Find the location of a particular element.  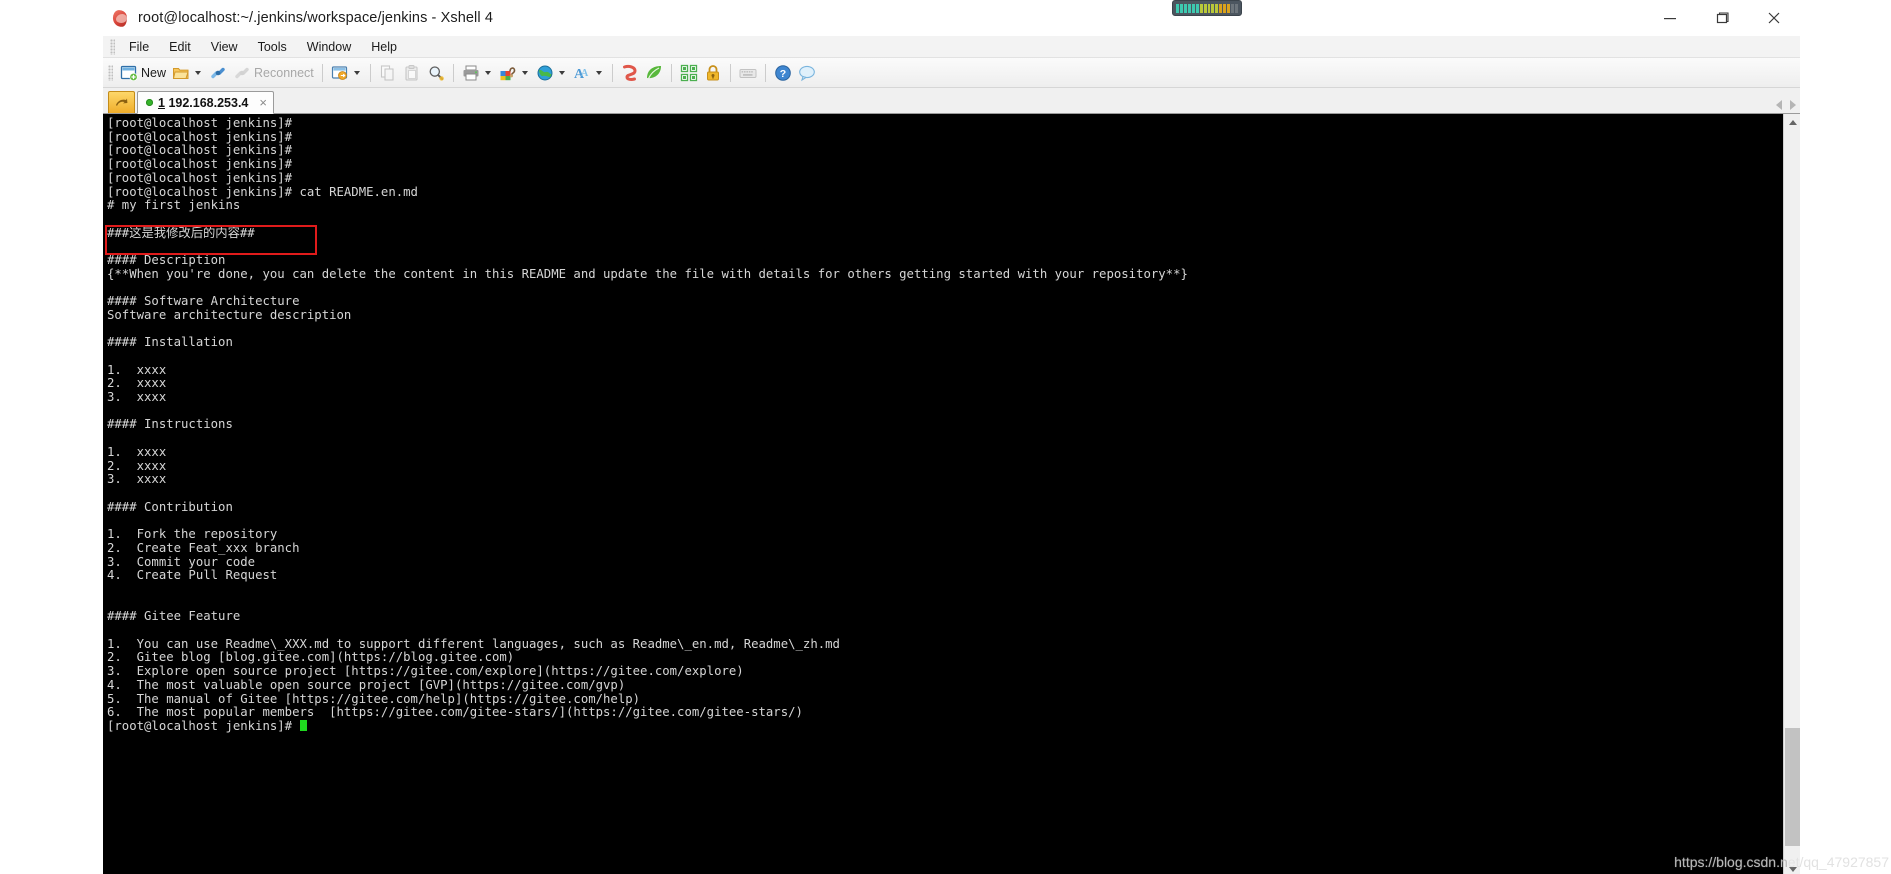

terminal-line: 2. Create Feat_xxx branch is located at coordinates (203, 547).